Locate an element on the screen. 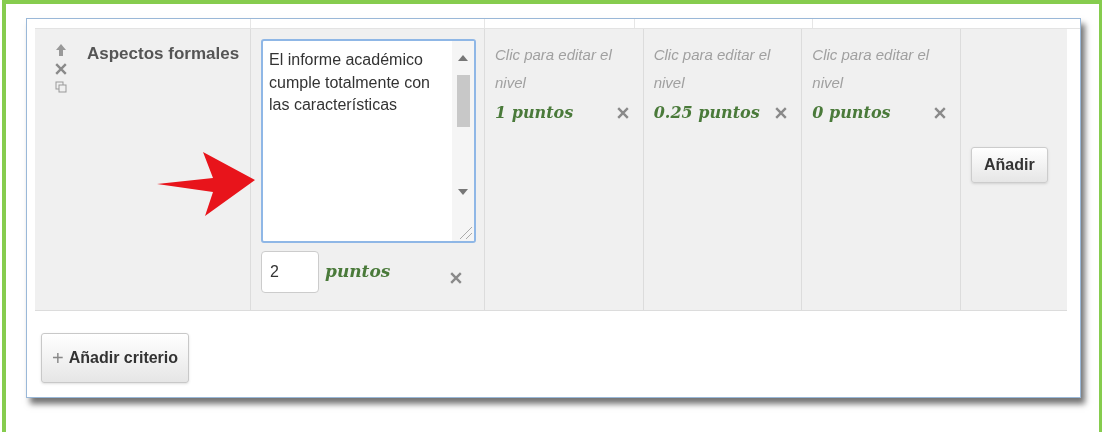  level-score: 0.25 puntos is located at coordinates (706, 113).